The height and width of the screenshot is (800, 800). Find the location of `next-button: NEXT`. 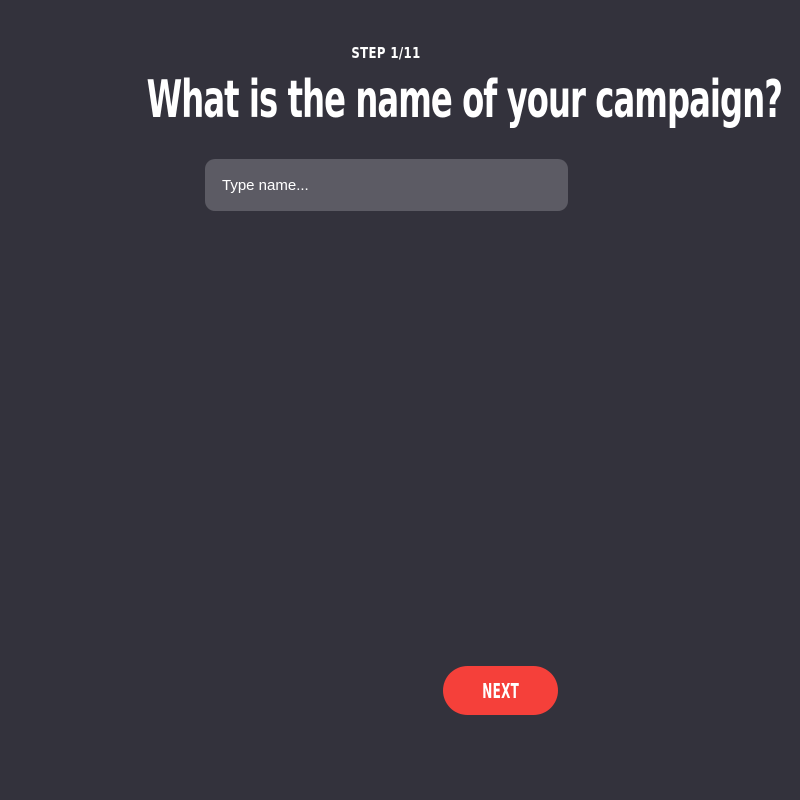

next-button: NEXT is located at coordinates (500, 690).